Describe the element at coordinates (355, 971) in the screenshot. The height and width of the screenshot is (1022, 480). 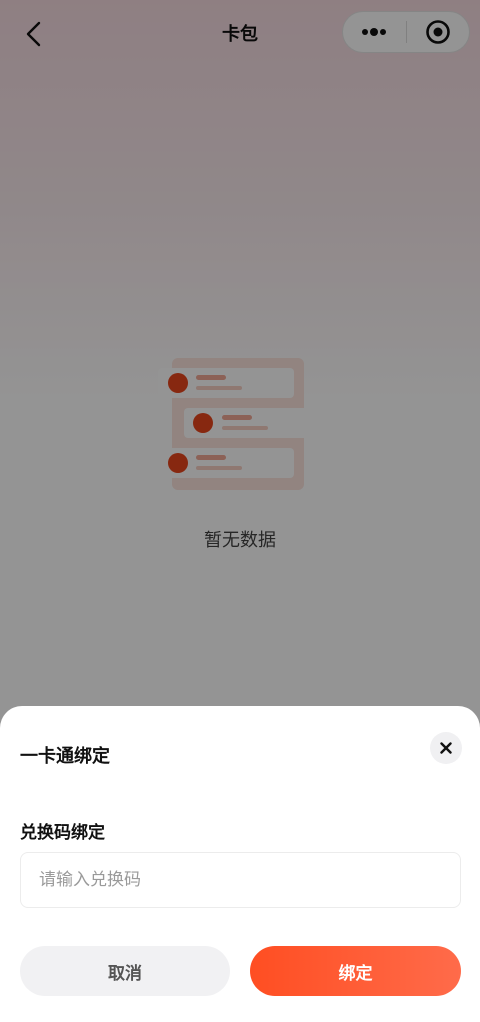
I see `bind-button: 绑定` at that location.